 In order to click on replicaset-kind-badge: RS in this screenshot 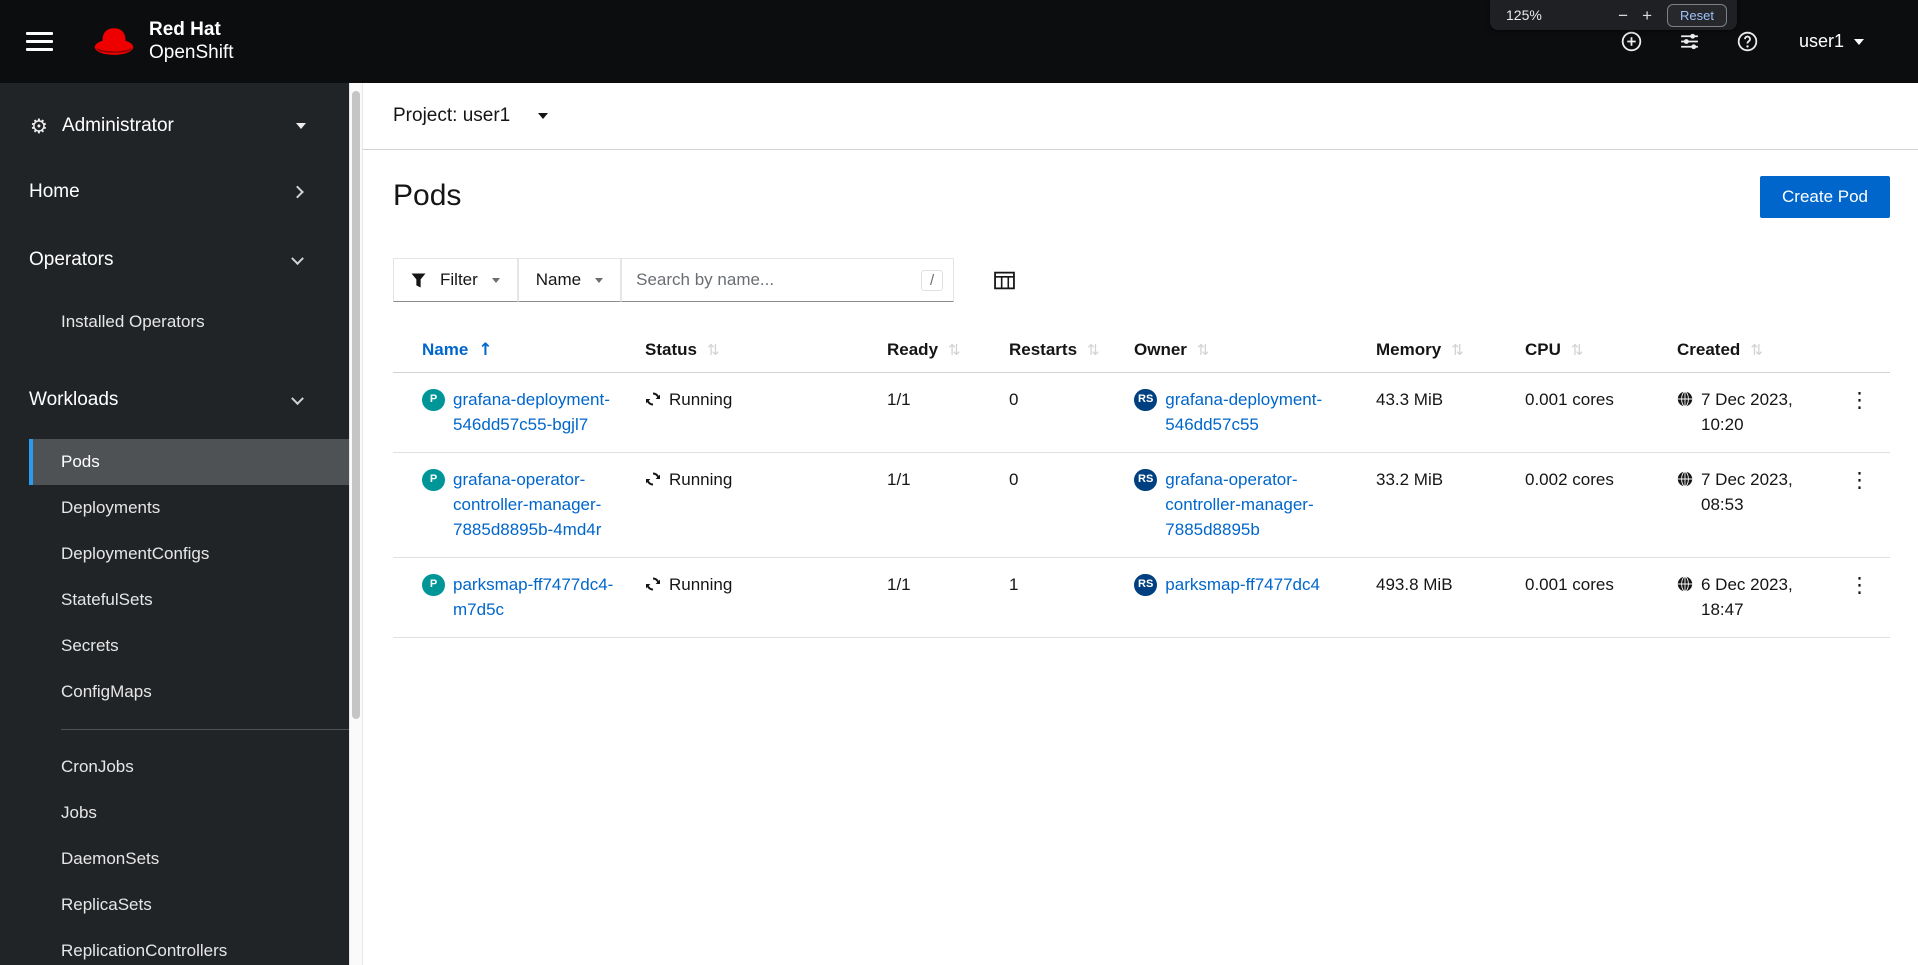, I will do `click(1146, 400)`.